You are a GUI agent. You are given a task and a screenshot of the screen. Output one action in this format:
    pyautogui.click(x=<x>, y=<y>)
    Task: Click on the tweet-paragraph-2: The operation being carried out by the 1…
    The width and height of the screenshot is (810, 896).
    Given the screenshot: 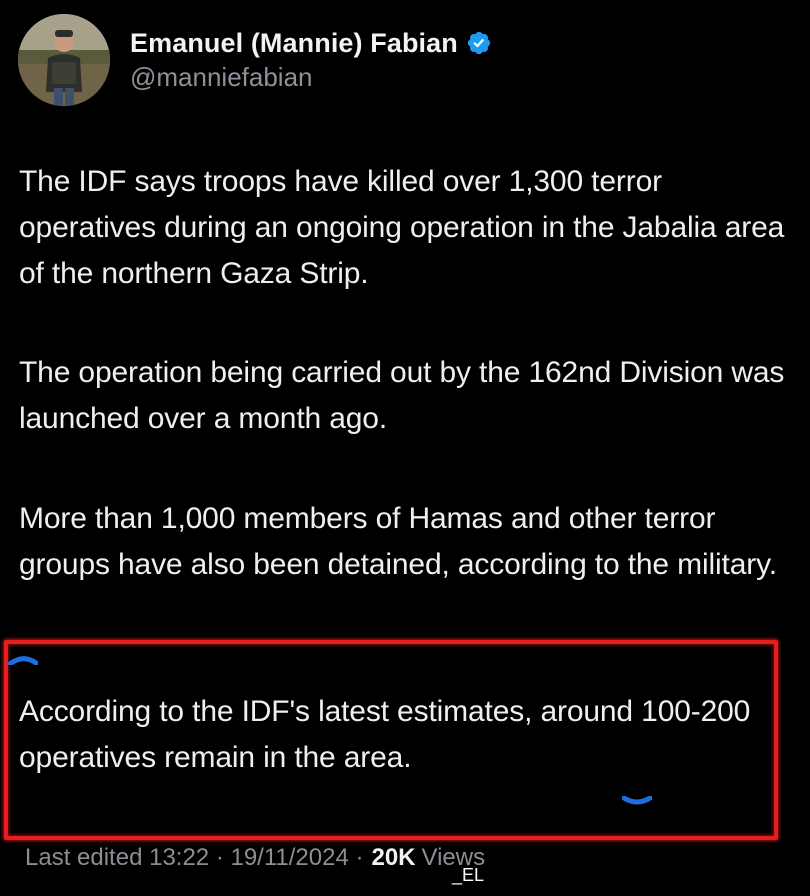 What is the action you would take?
    pyautogui.click(x=402, y=395)
    